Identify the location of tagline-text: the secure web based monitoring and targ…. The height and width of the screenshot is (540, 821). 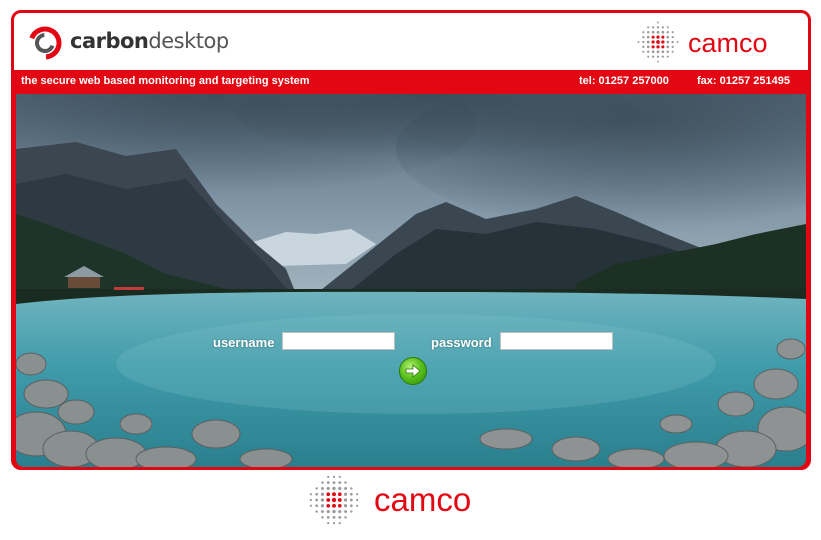
(165, 81).